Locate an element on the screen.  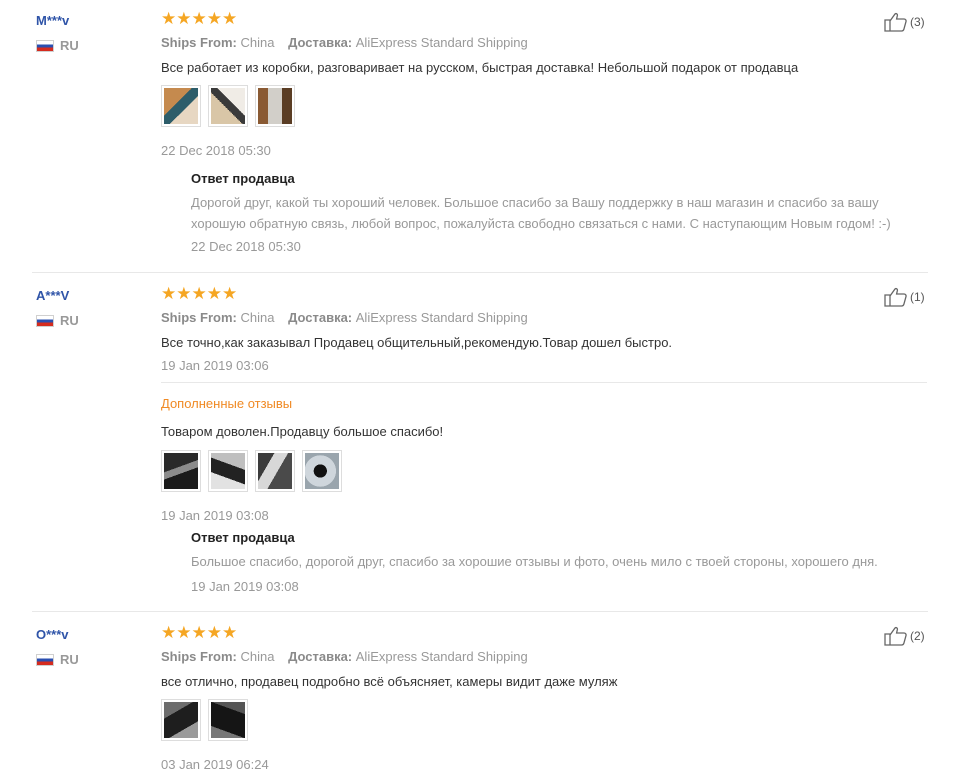
helpful-count: (3) is located at coordinates (917, 22).